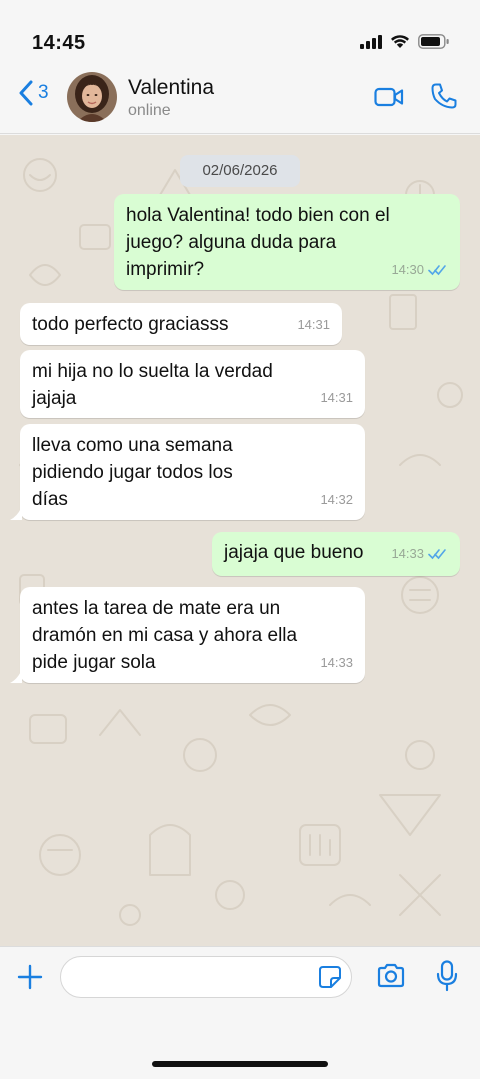  I want to click on message-line: lleva como una semana, so click(132, 445).